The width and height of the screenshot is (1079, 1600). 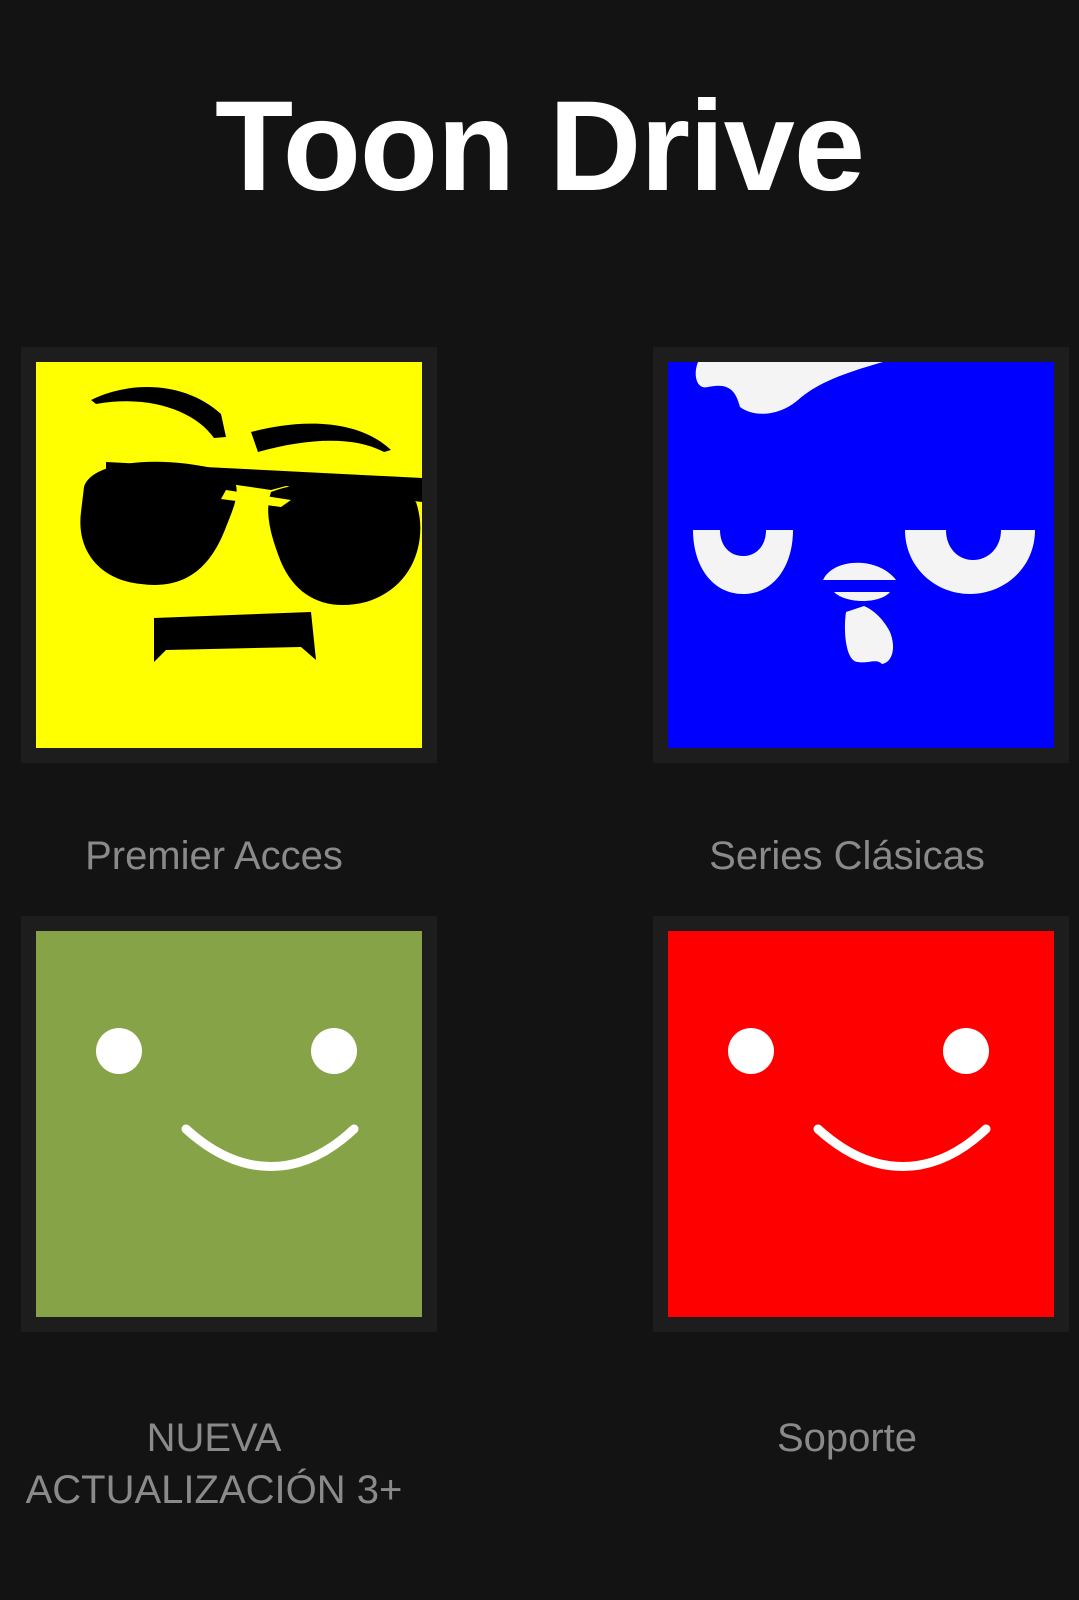 I want to click on tile-nueva-actualizacion, so click(x=229, y=1124).